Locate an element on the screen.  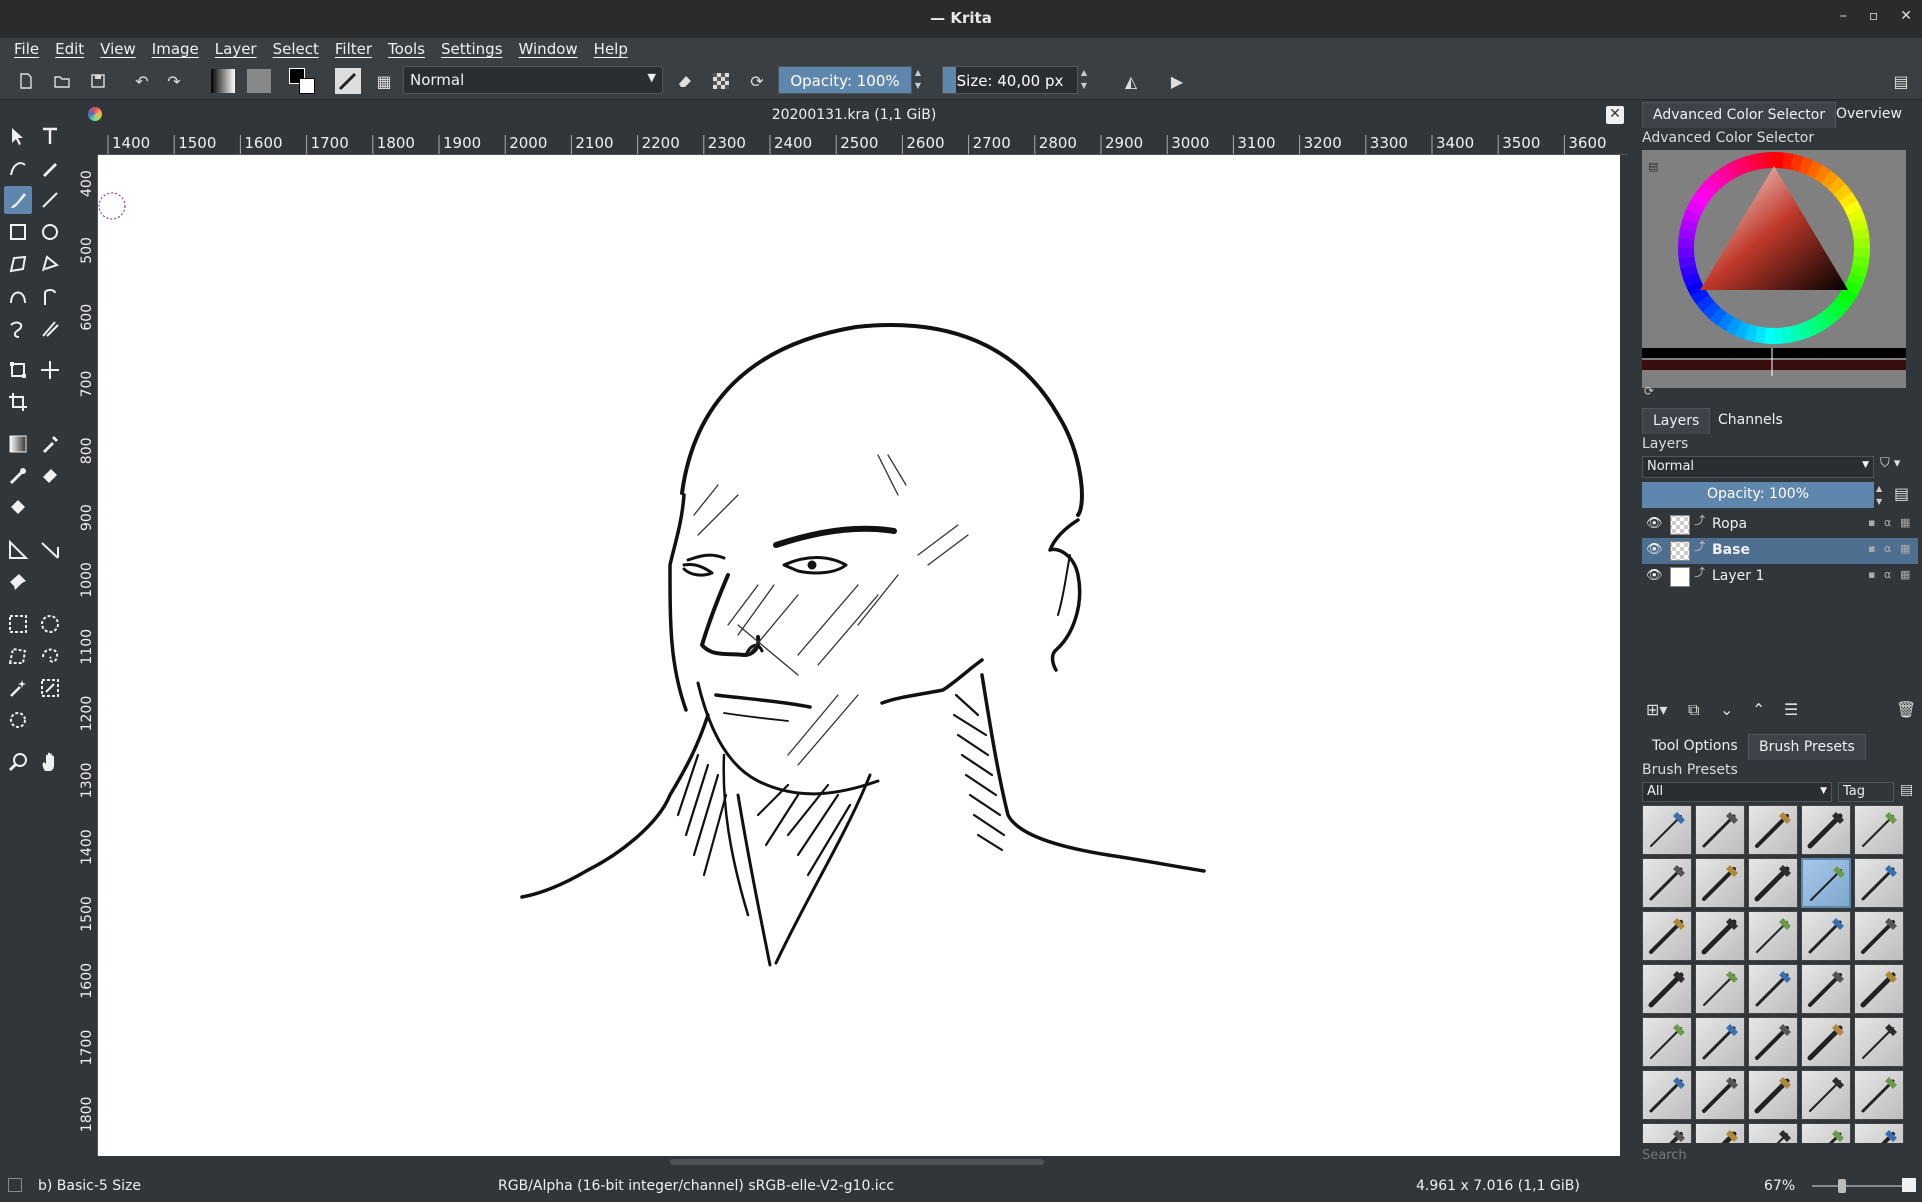
crop-tool is located at coordinates (18, 402).